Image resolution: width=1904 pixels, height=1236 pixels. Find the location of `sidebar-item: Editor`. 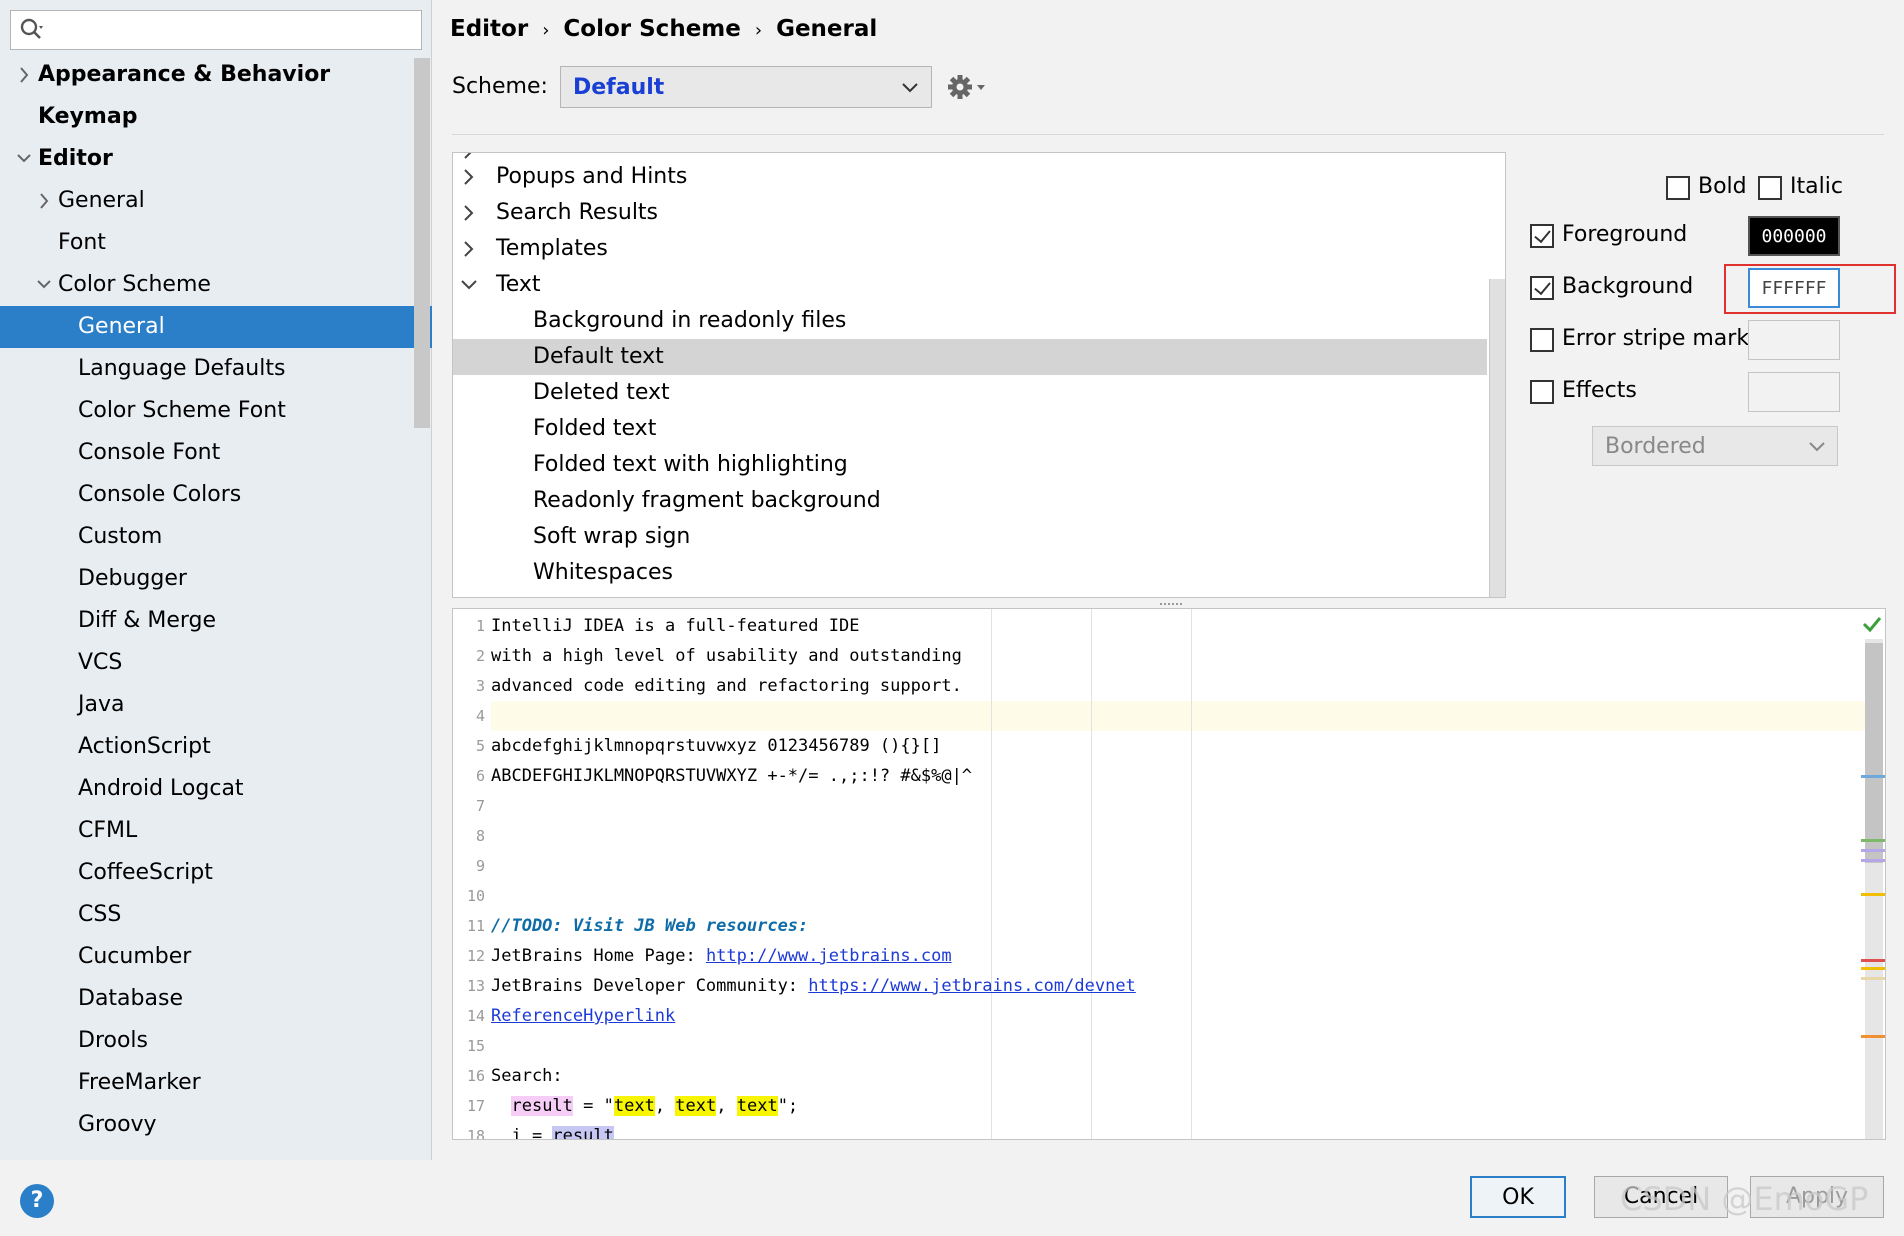

sidebar-item: Editor is located at coordinates (216, 159).